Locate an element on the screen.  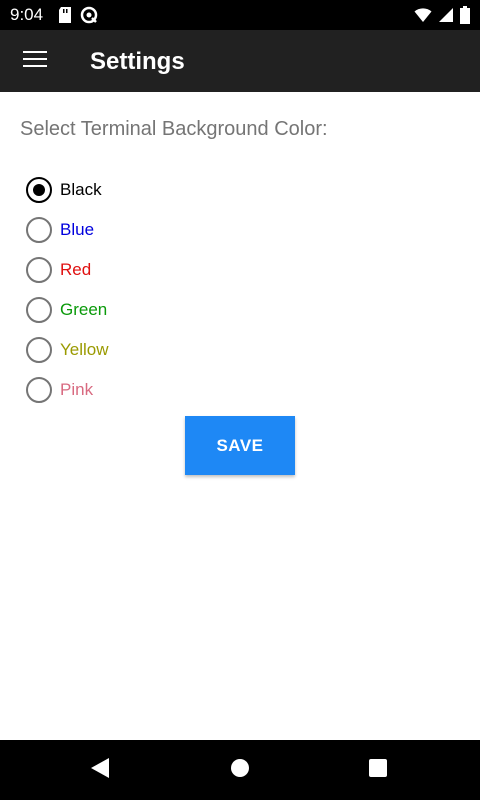
radio-label: Blue is located at coordinates (77, 229).